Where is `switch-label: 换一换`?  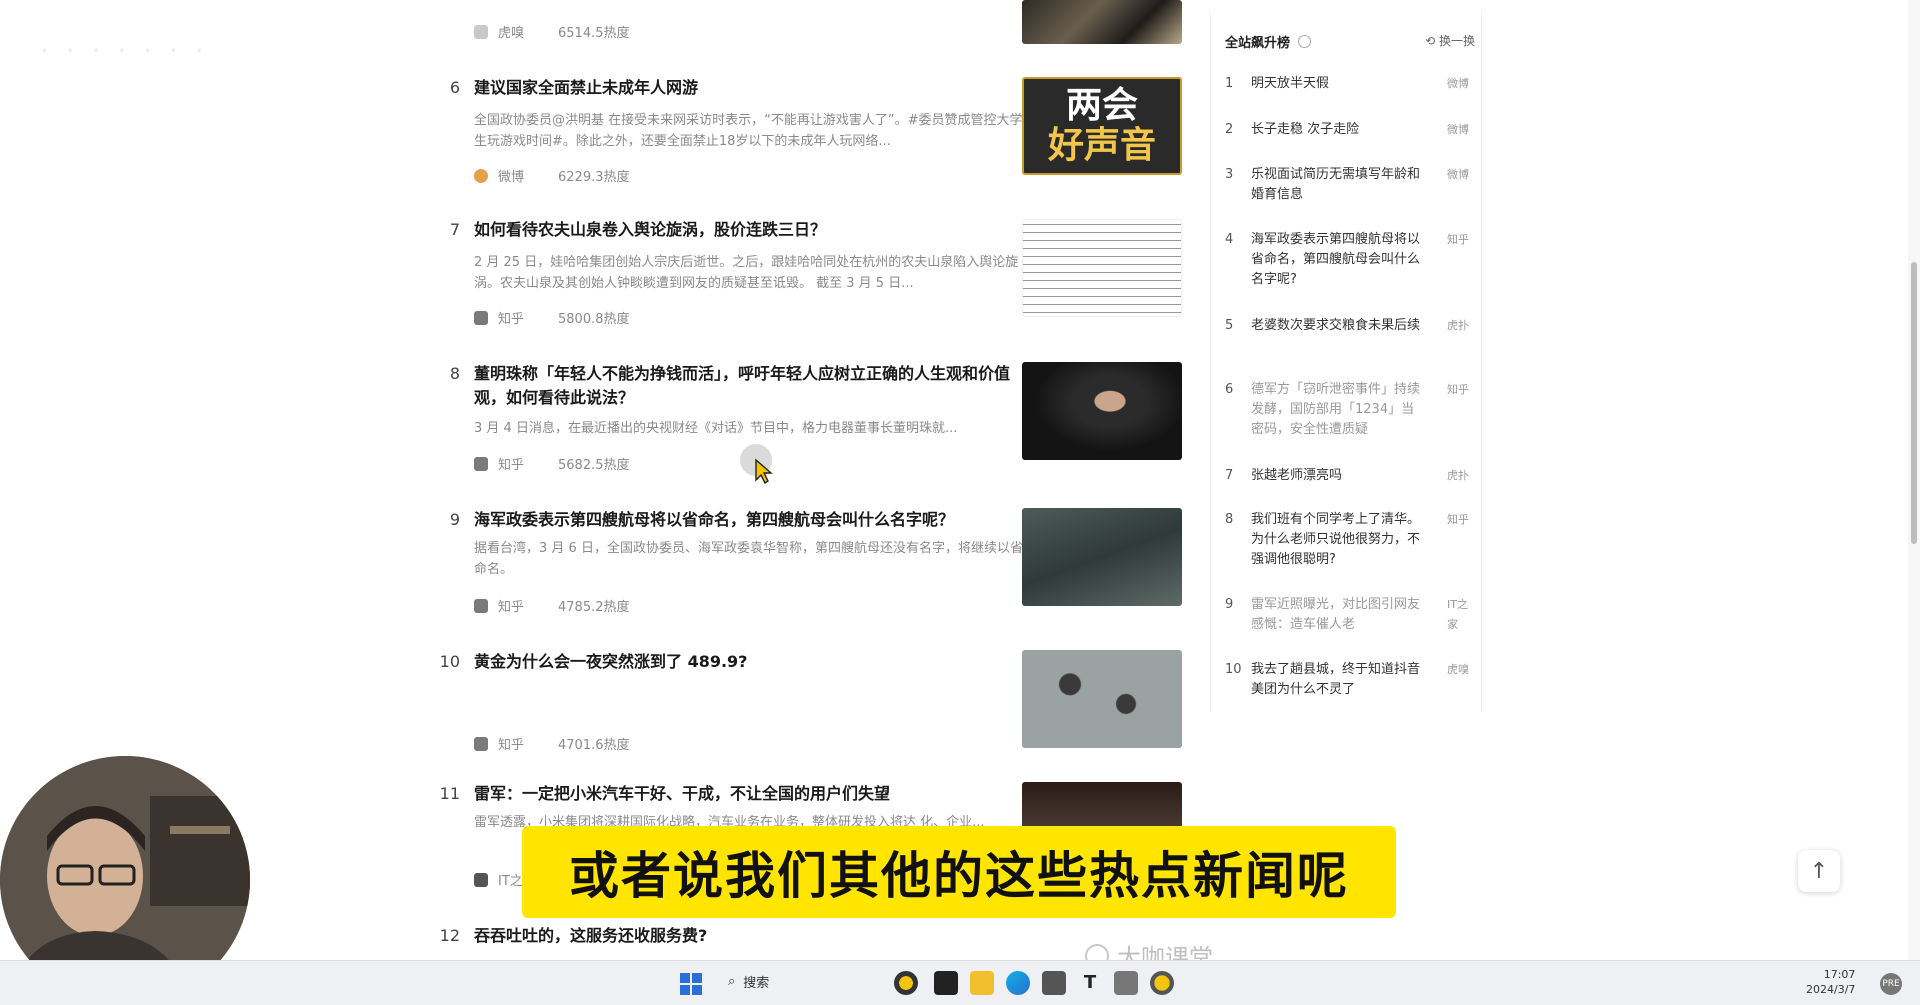
switch-label: 换一换 is located at coordinates (1456, 41).